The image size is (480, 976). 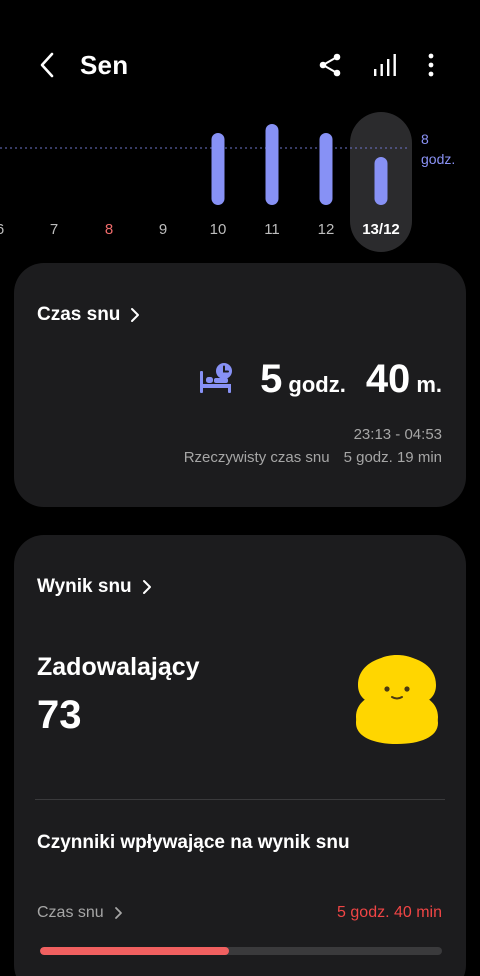 I want to click on more-vert-icon, so click(x=431, y=65).